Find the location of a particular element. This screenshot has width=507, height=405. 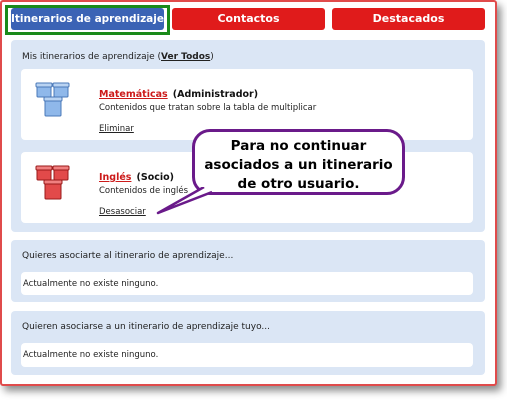

tab-destacados: Destacados is located at coordinates (408, 19).